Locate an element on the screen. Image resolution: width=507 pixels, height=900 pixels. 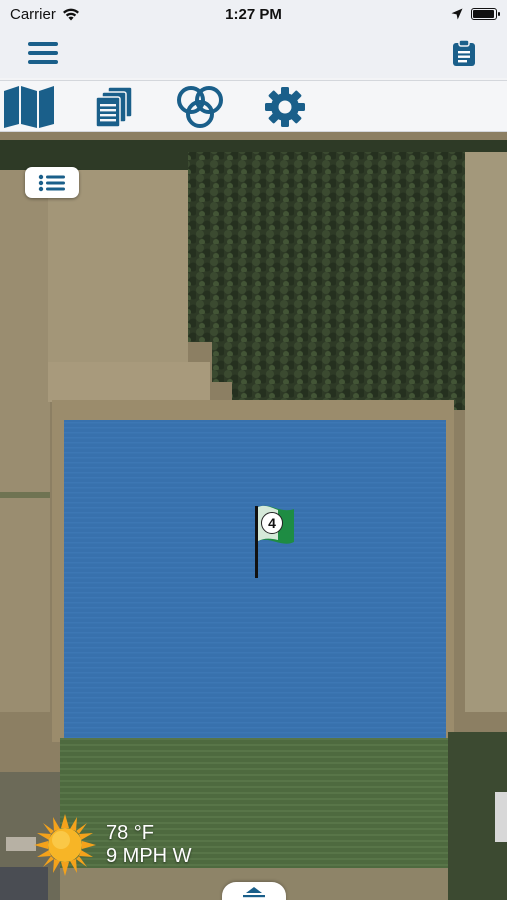
weather-readout: 78 °F 9 MPH W is located at coordinates (149, 845).